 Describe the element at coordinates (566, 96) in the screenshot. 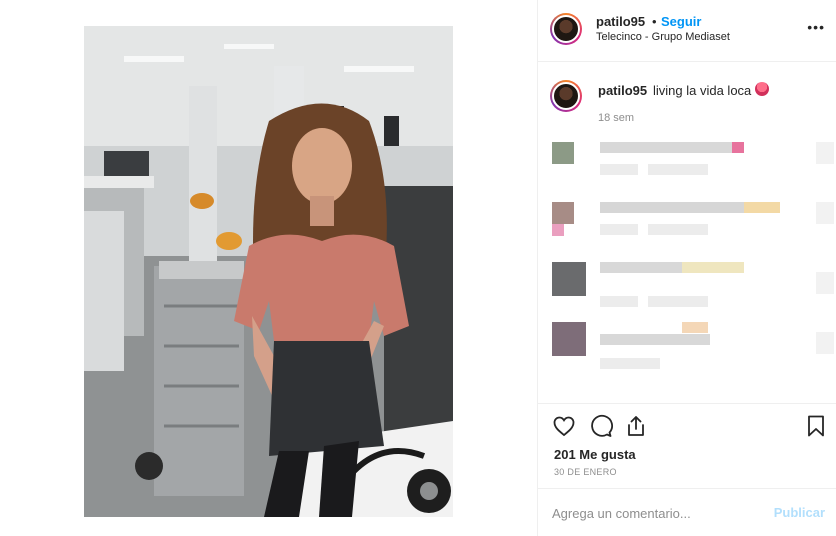

I see `caption-avatar` at that location.